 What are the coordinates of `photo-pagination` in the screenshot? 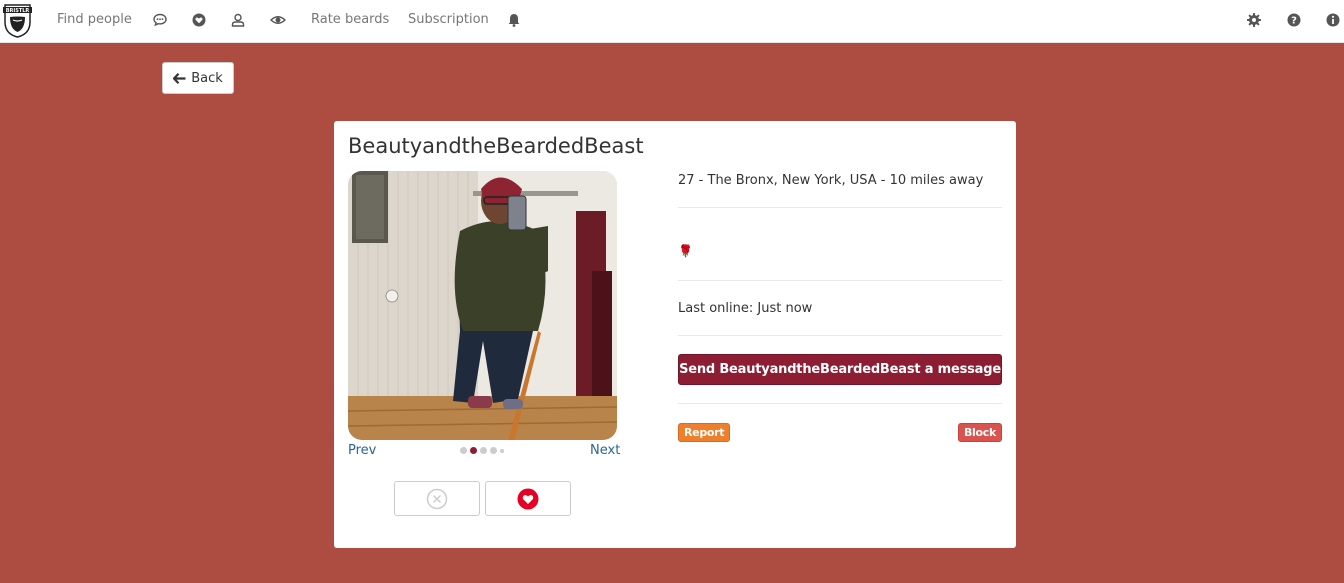 It's located at (482, 450).